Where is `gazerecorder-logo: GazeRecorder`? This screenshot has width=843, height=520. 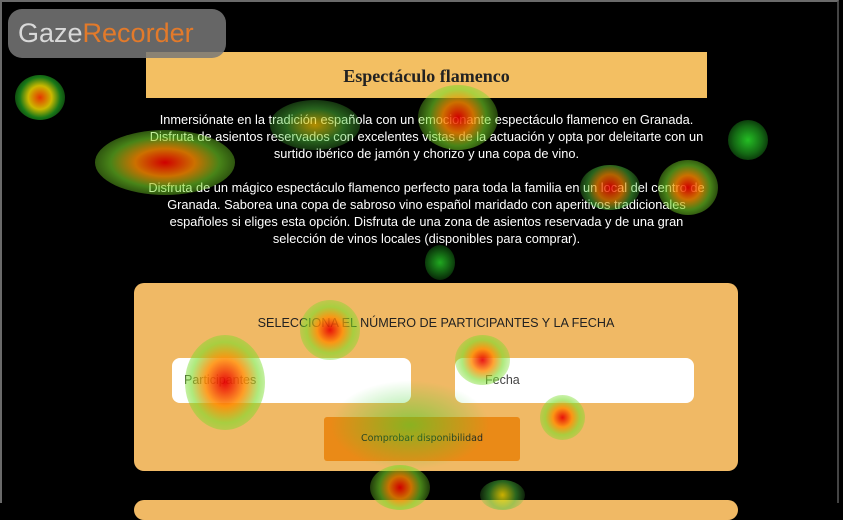
gazerecorder-logo: GazeRecorder is located at coordinates (117, 33).